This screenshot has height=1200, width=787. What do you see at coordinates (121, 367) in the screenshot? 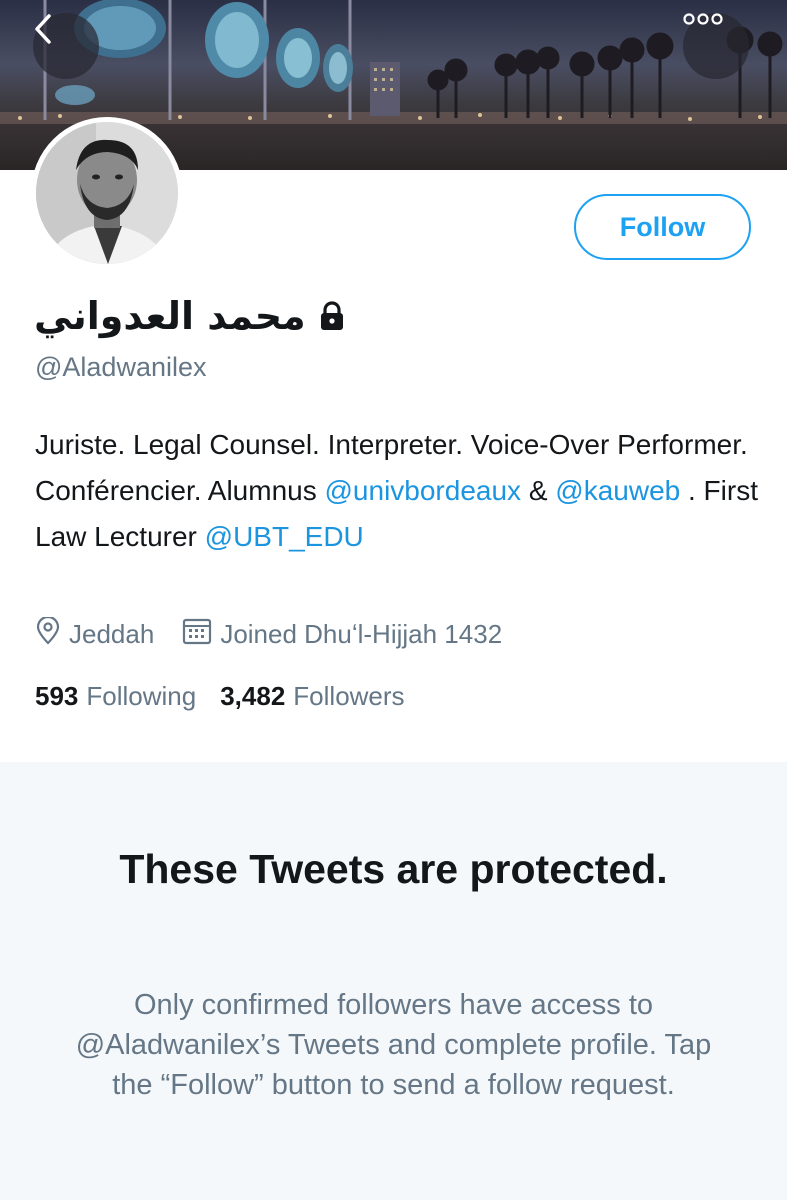
I see `profile-handle: @Aladwanilex` at bounding box center [121, 367].